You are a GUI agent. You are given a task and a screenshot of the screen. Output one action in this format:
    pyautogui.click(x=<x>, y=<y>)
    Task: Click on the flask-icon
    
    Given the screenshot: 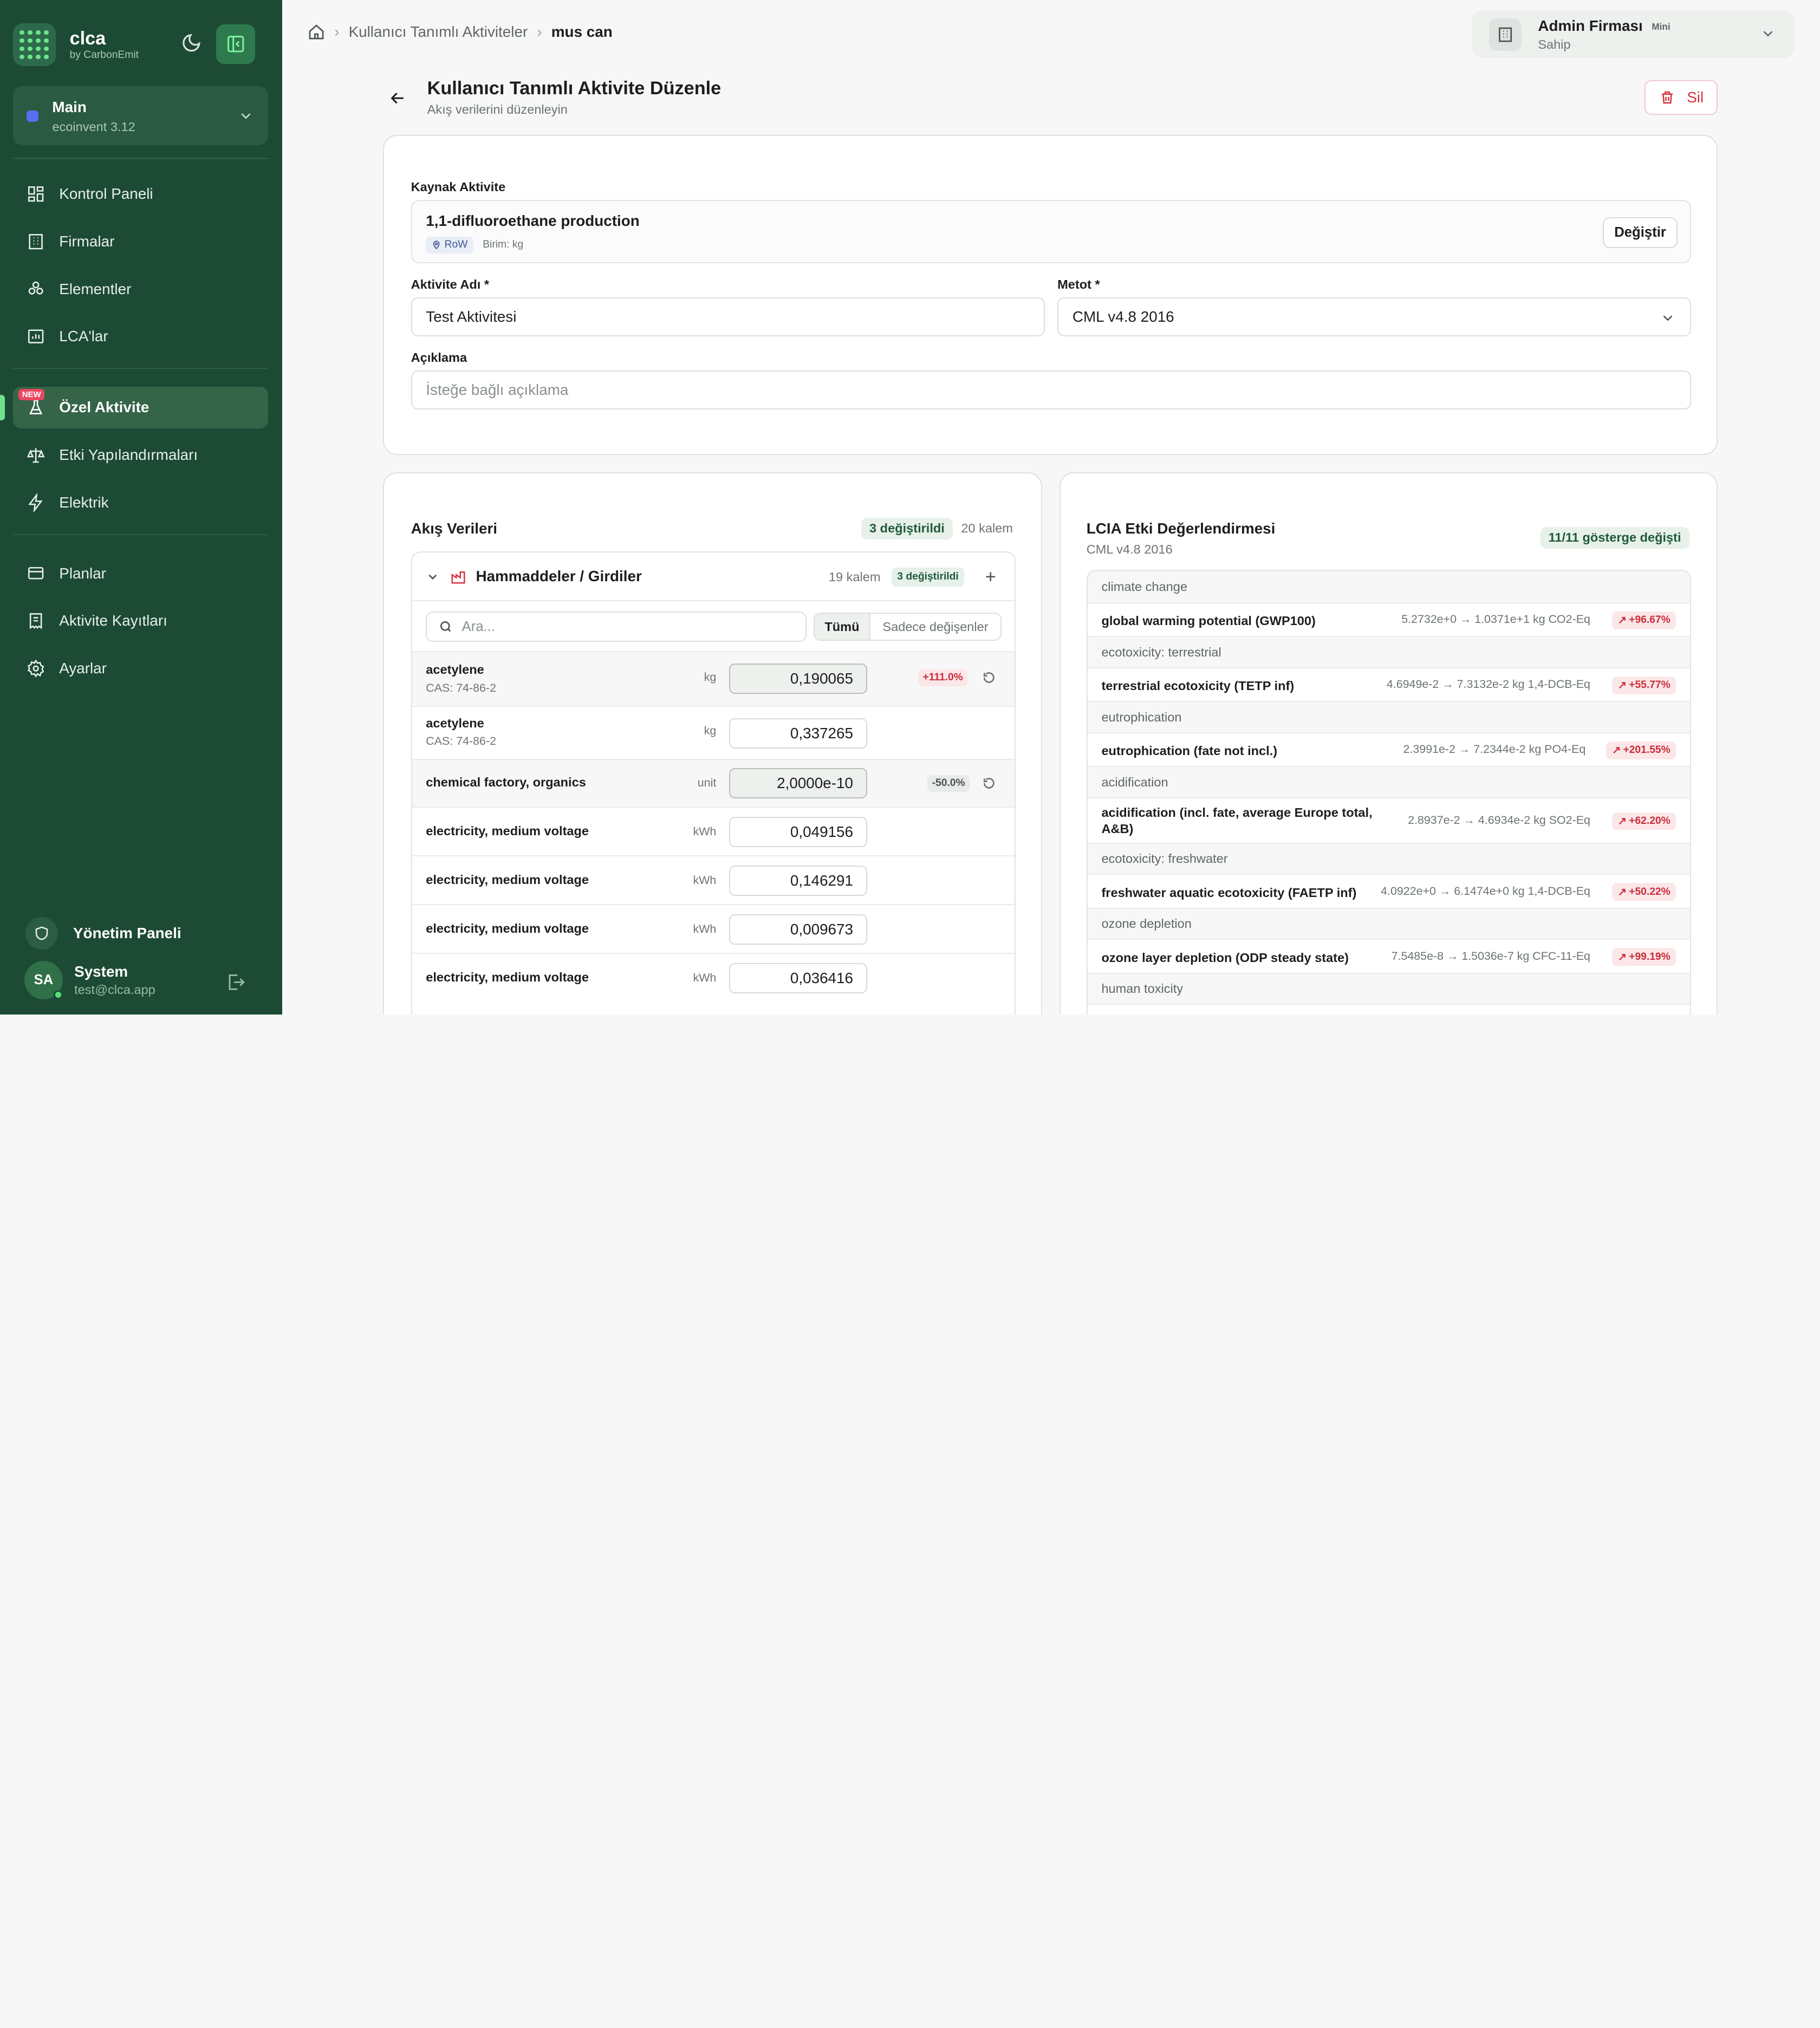 What is the action you would take?
    pyautogui.click(x=36, y=406)
    